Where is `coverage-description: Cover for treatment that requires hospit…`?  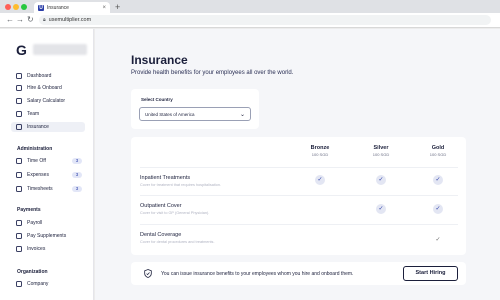
coverage-description: Cover for treatment that requires hospit… is located at coordinates (181, 185).